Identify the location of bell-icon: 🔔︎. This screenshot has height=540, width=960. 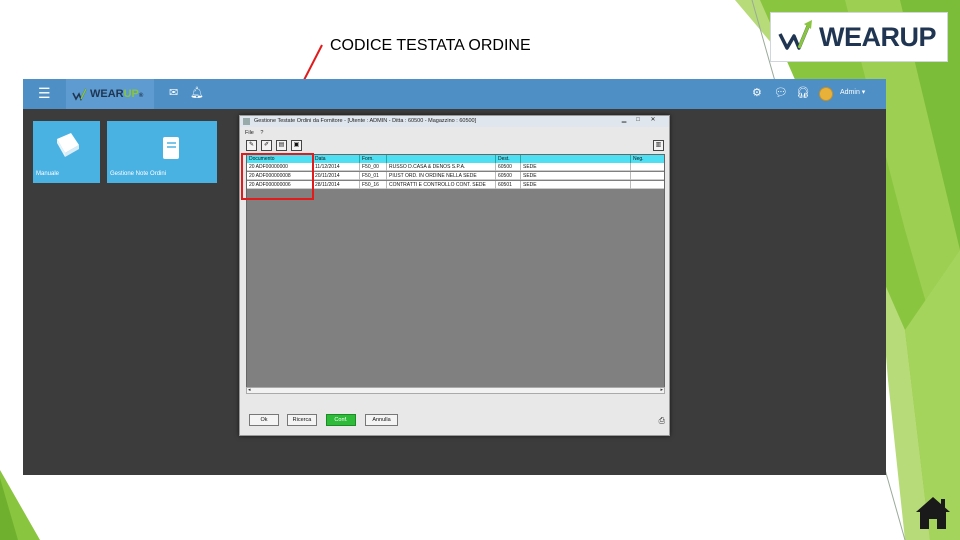
(197, 92).